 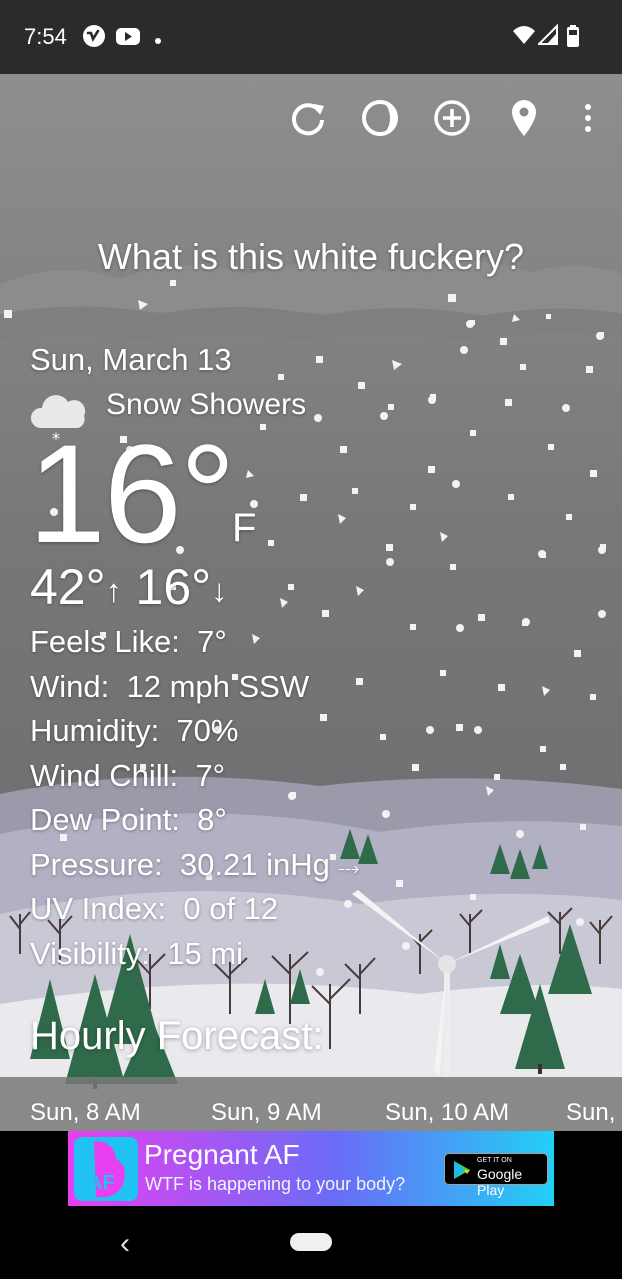 What do you see at coordinates (219, 590) in the screenshot?
I see `down-arrow-icon: ↓` at bounding box center [219, 590].